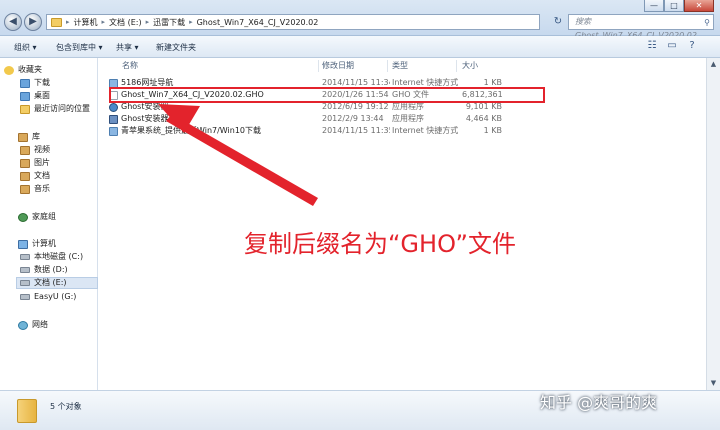 This screenshot has height=430, width=720. What do you see at coordinates (599, 402) in the screenshot?
I see `watermark: 知乎 @爽哥的爽` at bounding box center [599, 402].